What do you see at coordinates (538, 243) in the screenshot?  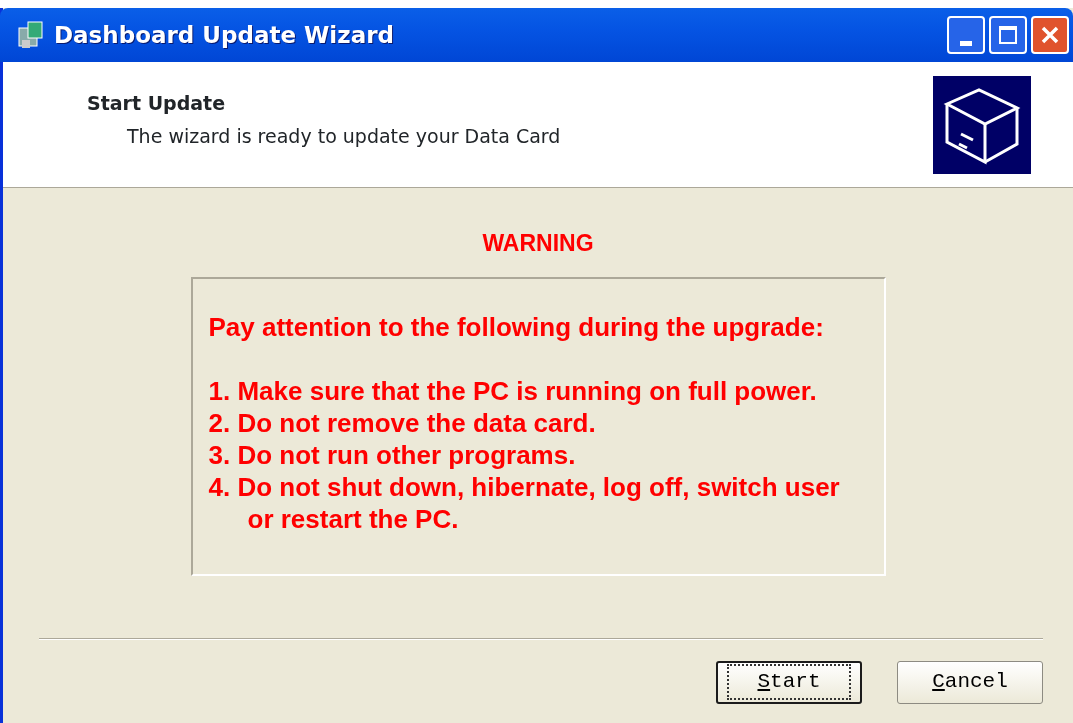 I see `warning-heading: WARNING` at bounding box center [538, 243].